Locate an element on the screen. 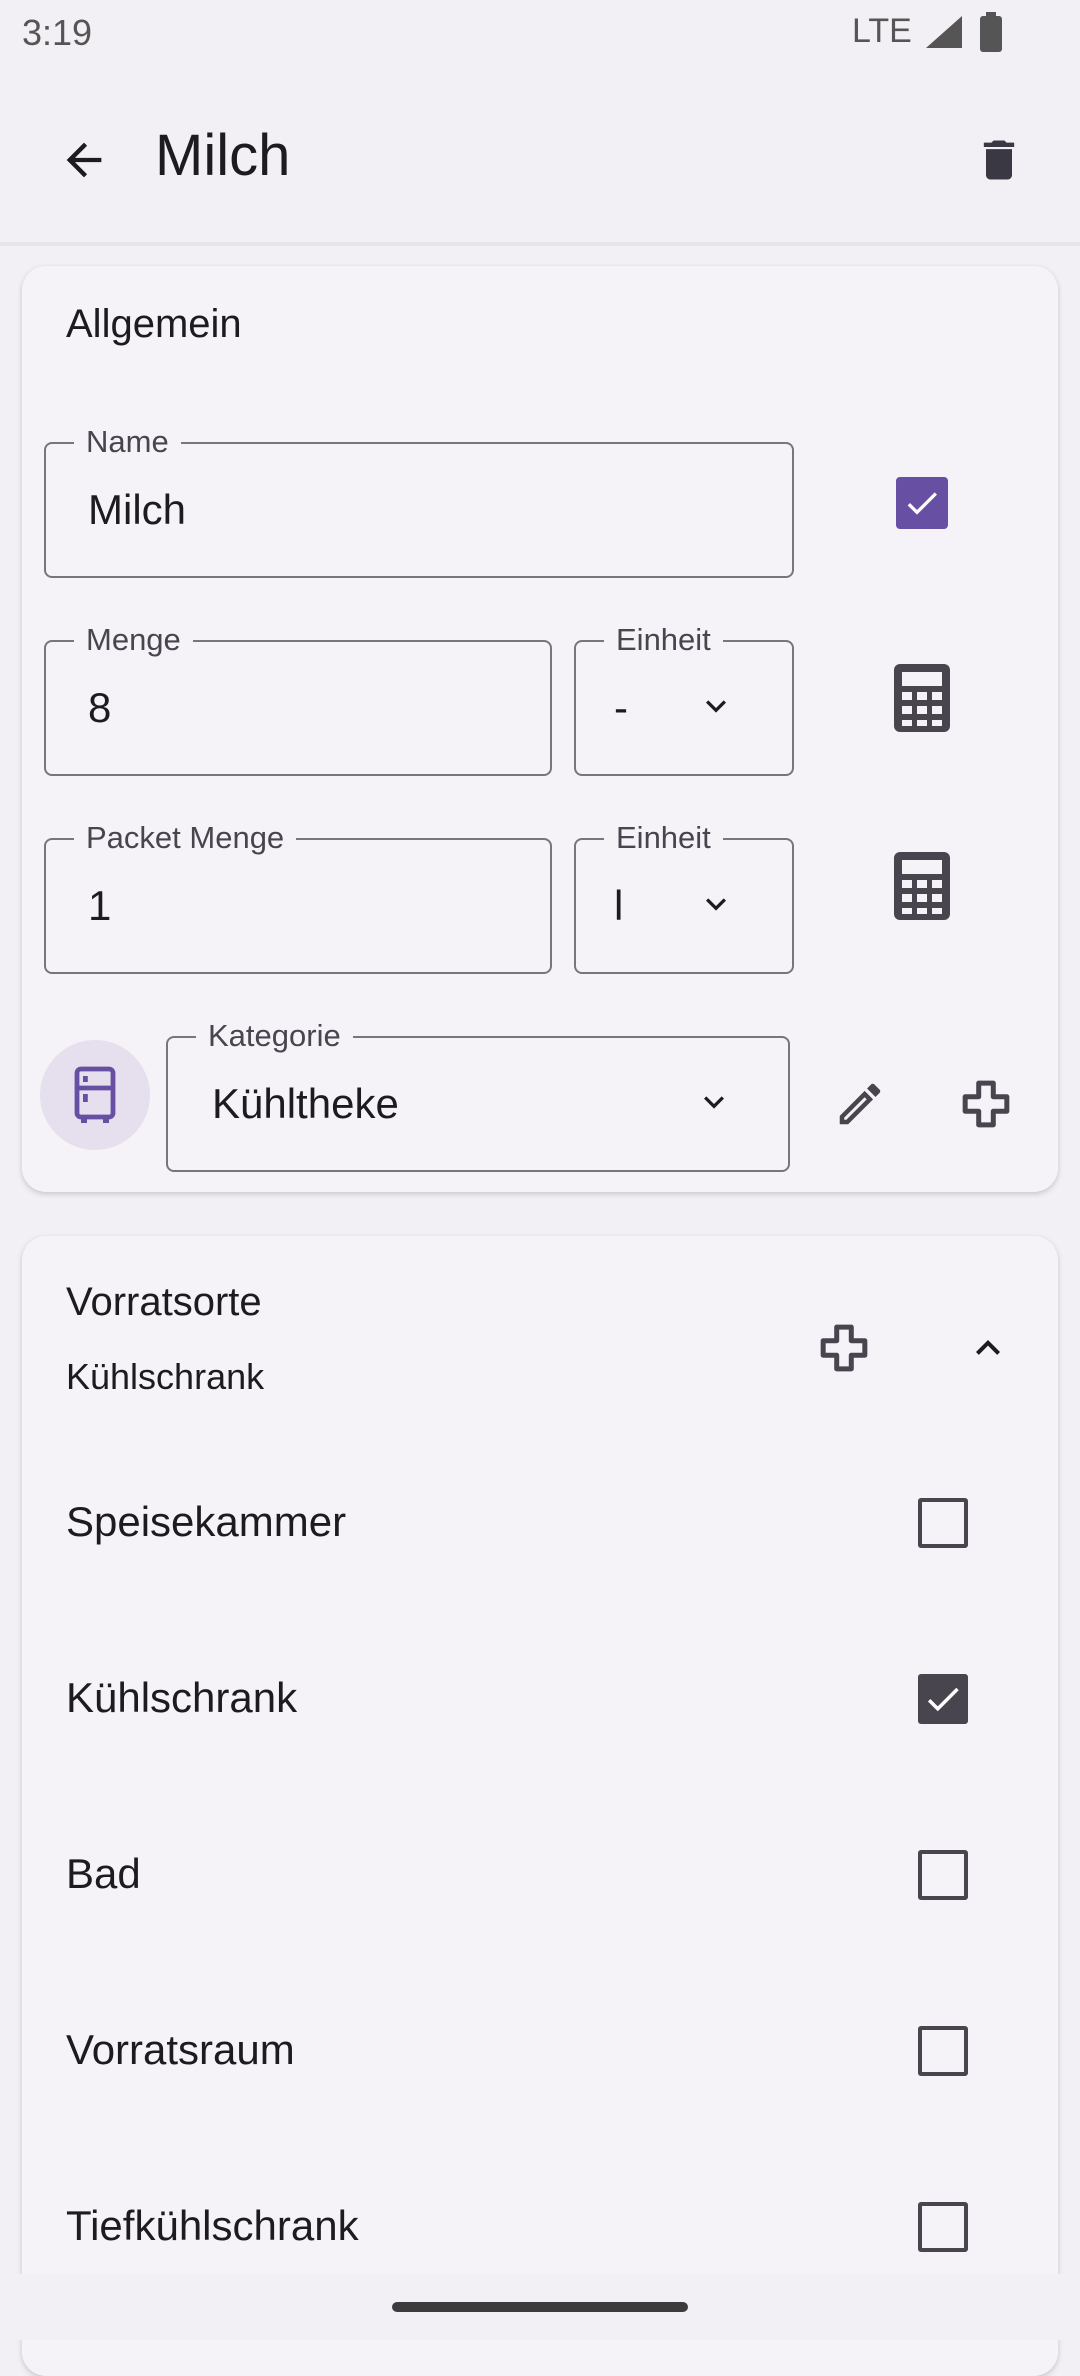 This screenshot has width=1080, height=2376. storage-item-label: Tiefkühlschrank is located at coordinates (212, 2225).